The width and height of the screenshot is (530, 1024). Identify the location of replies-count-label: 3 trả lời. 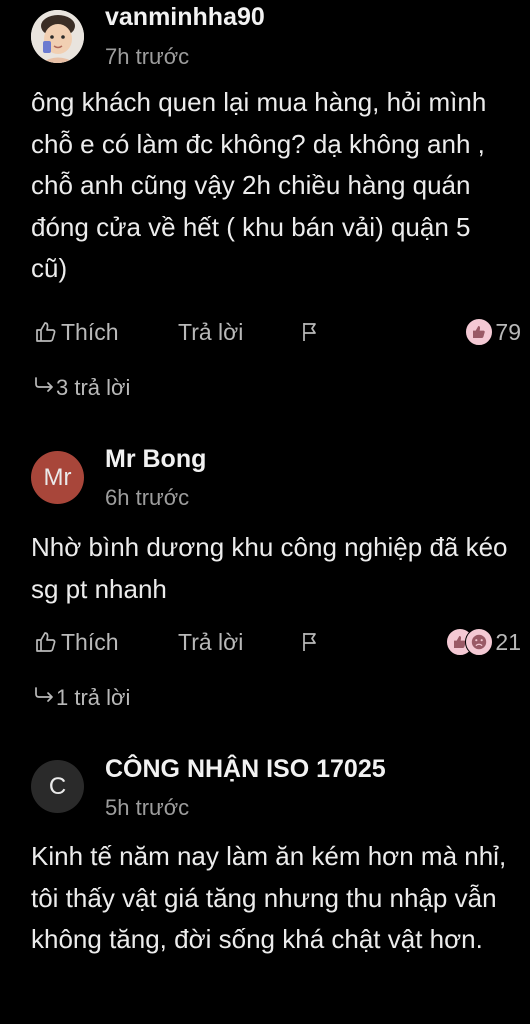
(93, 387).